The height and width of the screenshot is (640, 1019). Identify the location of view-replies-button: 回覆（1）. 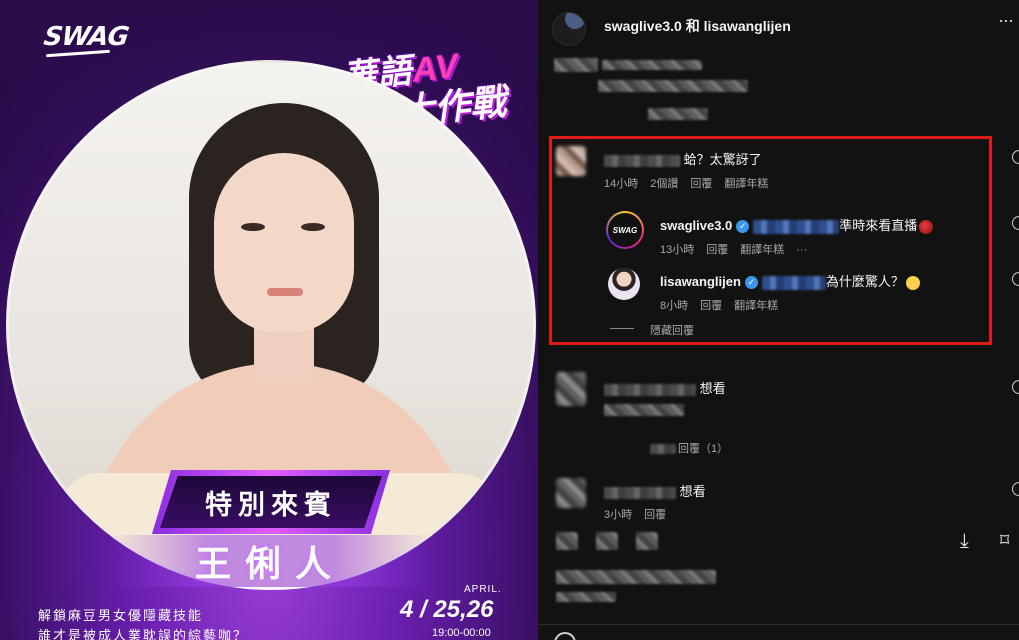
(695, 448).